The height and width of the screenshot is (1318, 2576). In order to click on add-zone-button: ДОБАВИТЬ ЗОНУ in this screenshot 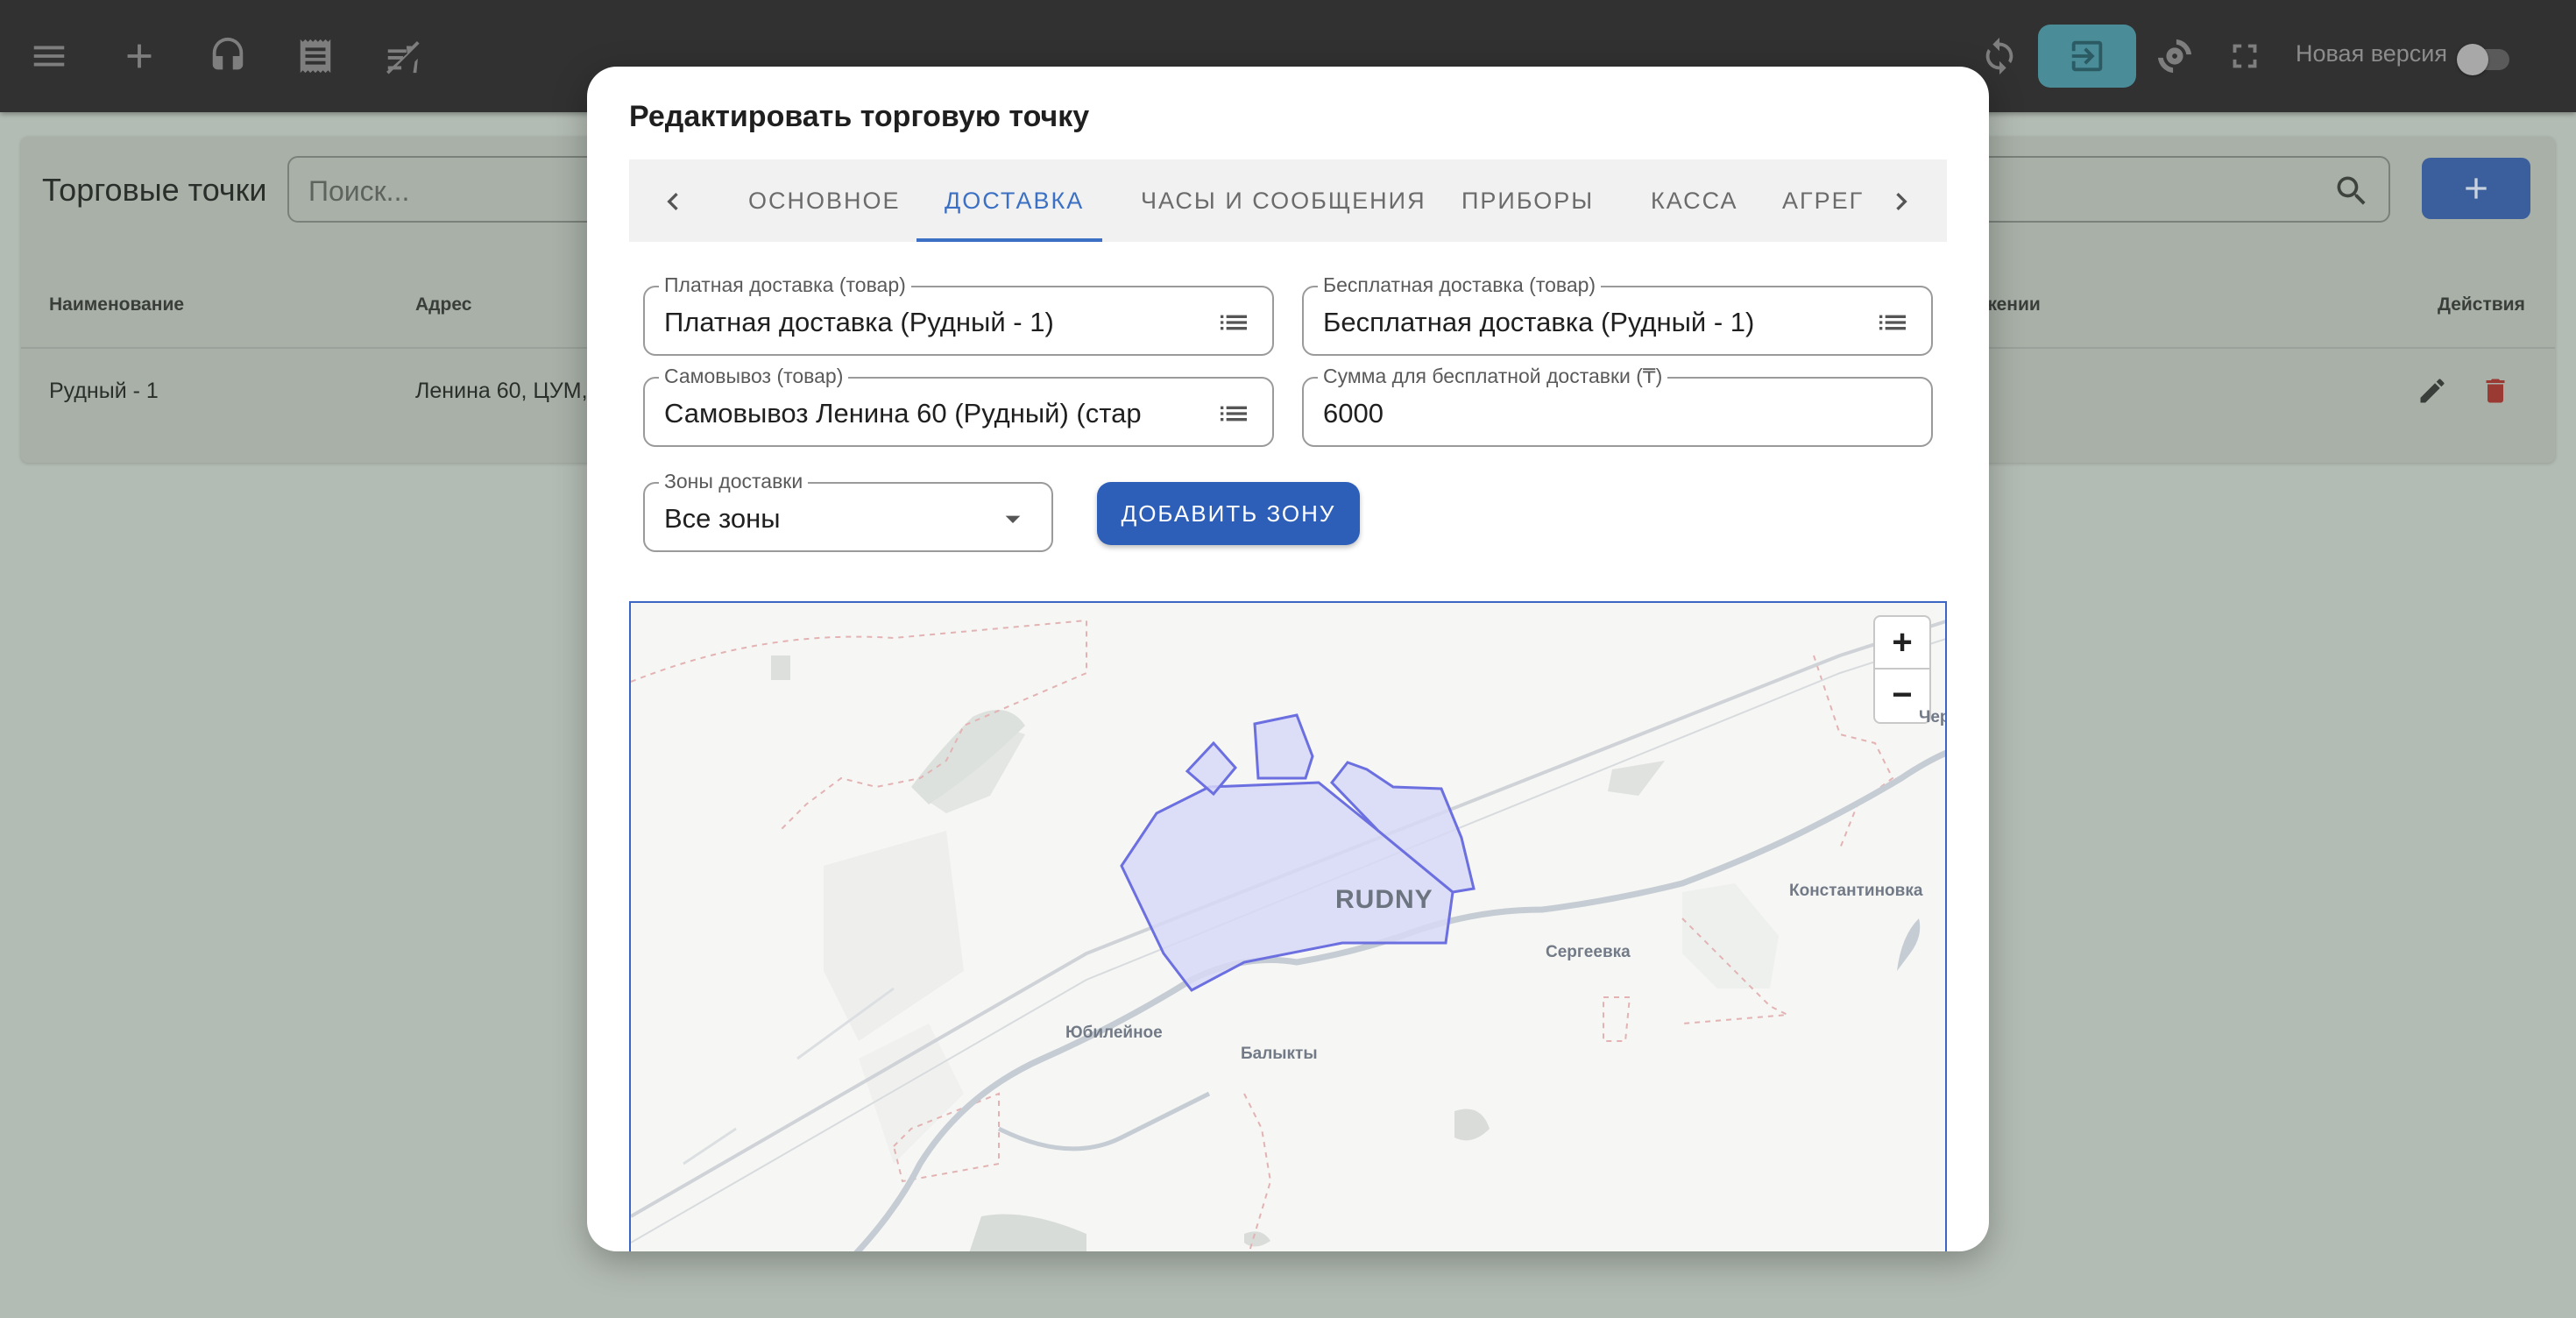, I will do `click(1228, 514)`.